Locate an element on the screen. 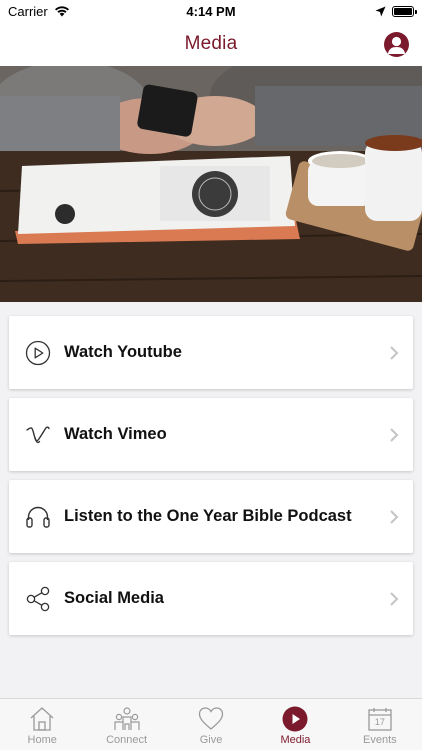 The image size is (422, 750). menu-item-label: Watch Youtube is located at coordinates (123, 352).